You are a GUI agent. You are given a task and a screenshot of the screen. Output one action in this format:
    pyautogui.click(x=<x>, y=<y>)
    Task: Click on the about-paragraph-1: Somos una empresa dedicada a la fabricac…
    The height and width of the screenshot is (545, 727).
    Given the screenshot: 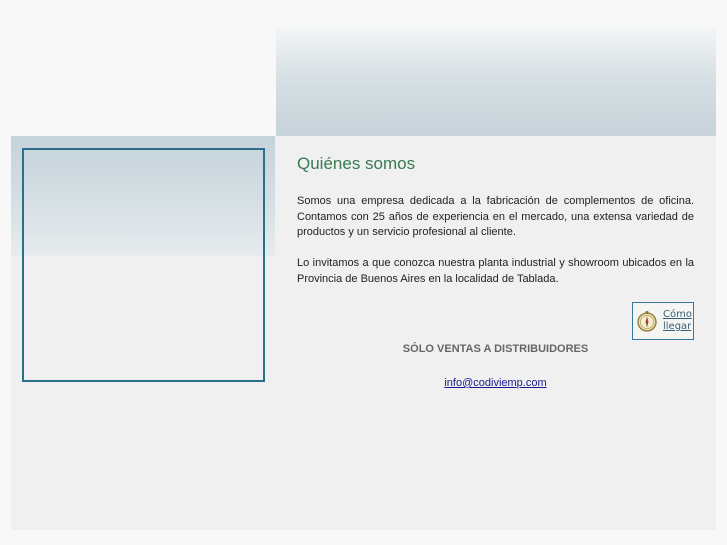 What is the action you would take?
    pyautogui.click(x=495, y=216)
    